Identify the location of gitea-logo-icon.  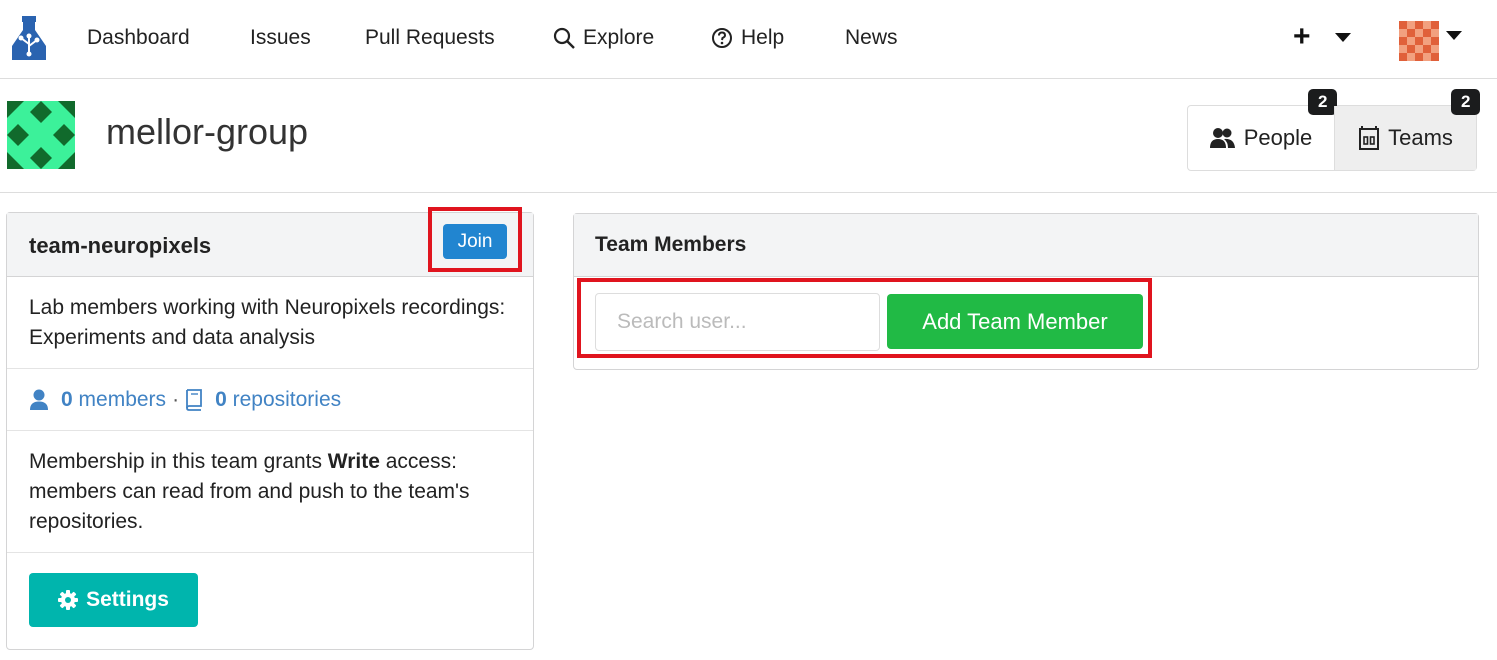
(29, 39).